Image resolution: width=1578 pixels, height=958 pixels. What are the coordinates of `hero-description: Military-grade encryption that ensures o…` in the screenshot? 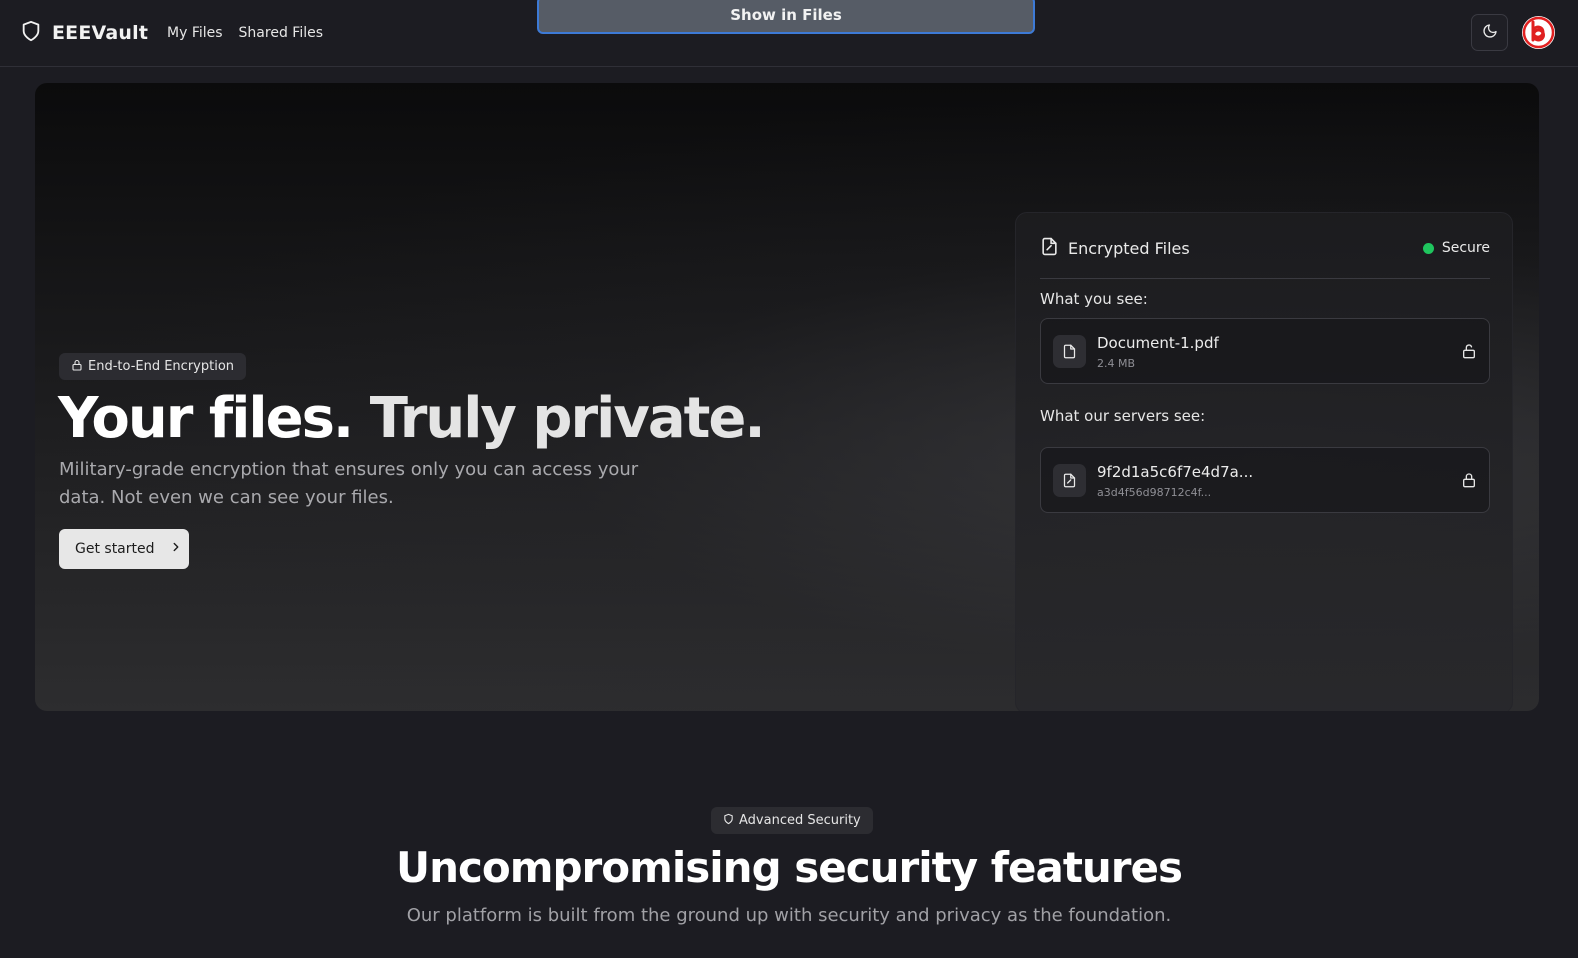 It's located at (349, 483).